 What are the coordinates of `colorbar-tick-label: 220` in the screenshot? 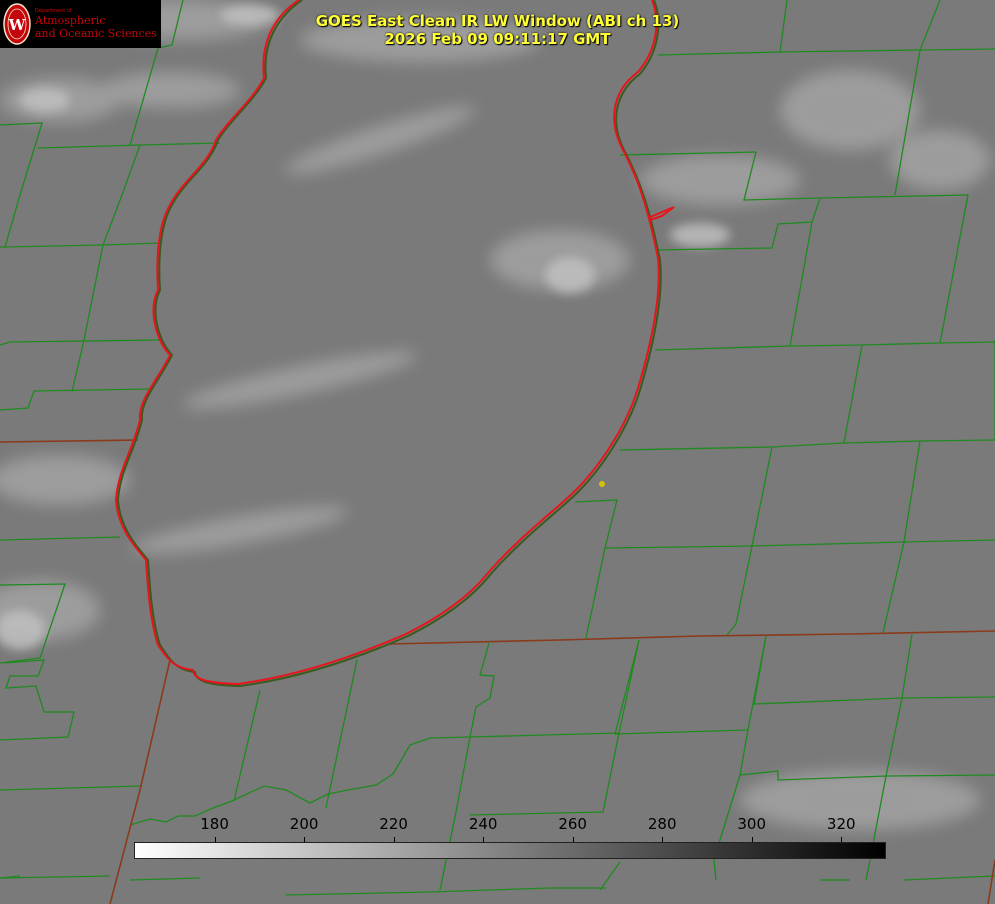 It's located at (393, 824).